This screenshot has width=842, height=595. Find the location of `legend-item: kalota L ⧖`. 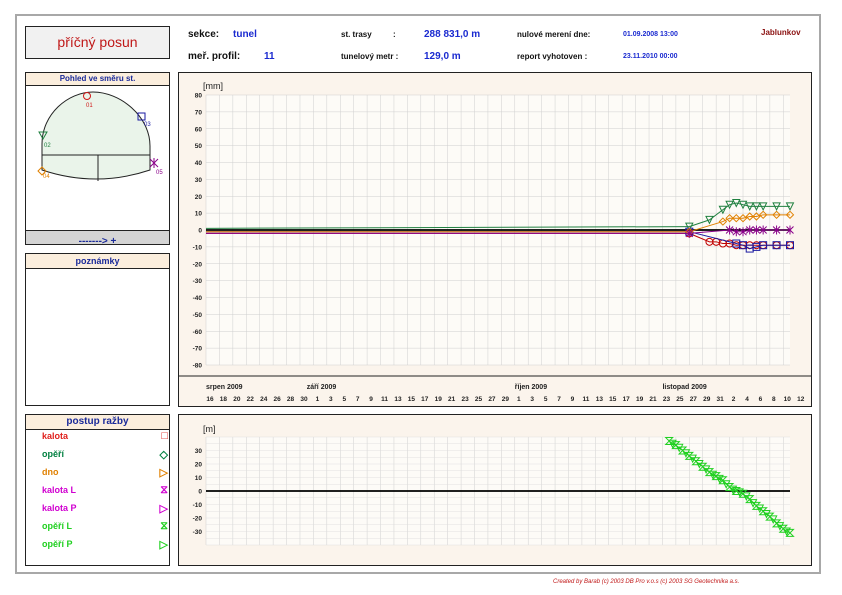

legend-item: kalota L ⧖ is located at coordinates (105, 490).